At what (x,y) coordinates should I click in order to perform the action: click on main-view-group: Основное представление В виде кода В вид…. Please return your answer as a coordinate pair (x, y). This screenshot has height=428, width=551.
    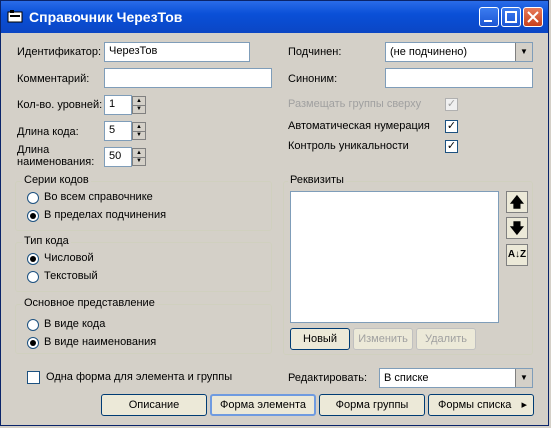
    Looking at the image, I should click on (143, 325).